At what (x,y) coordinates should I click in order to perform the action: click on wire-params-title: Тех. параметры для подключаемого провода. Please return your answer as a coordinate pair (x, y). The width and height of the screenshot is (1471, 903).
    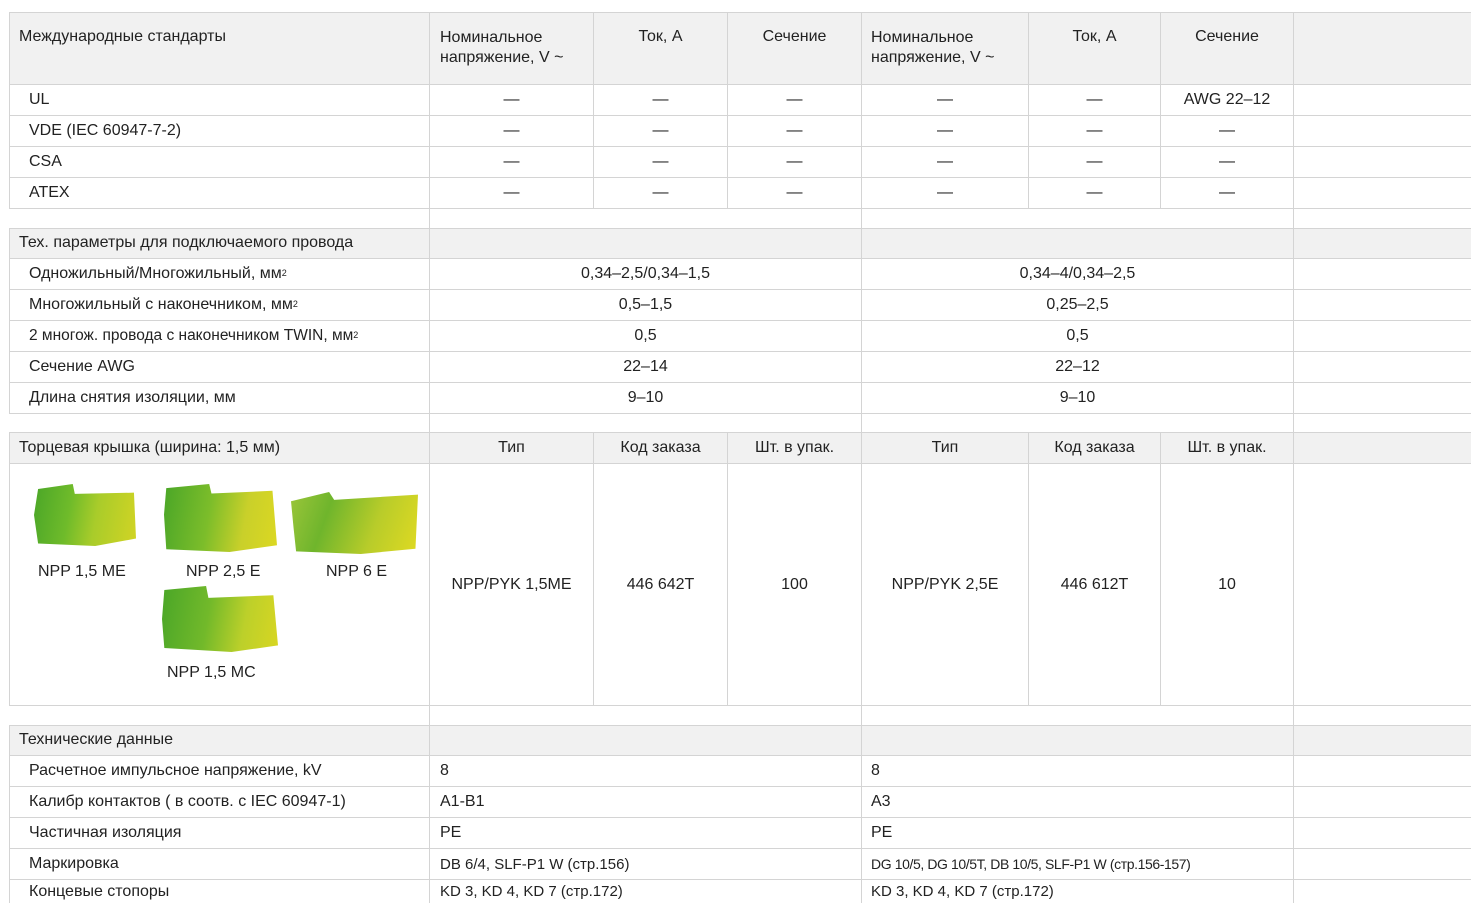
    Looking at the image, I should click on (186, 242).